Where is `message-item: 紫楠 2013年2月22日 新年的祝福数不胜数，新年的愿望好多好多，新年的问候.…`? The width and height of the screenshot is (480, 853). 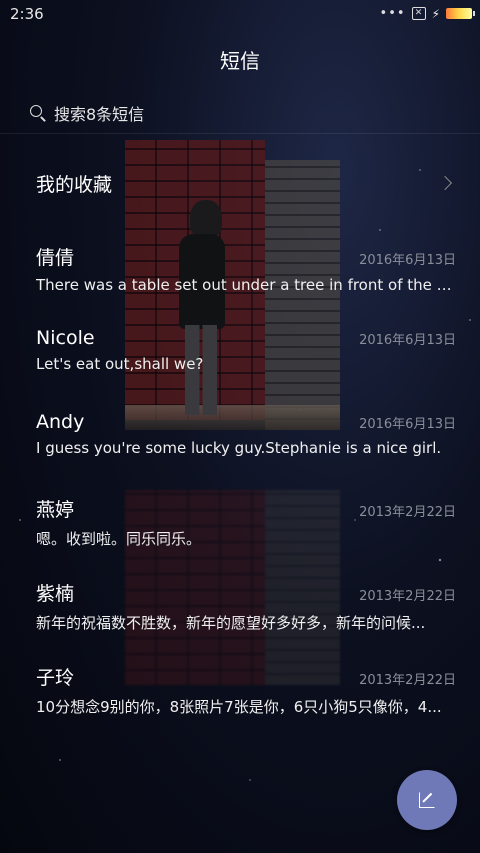
message-item: 紫楠 2013年2月22日 新年的祝福数不胜数，新年的愿望好多好多，新年的问候.… is located at coordinates (246, 606).